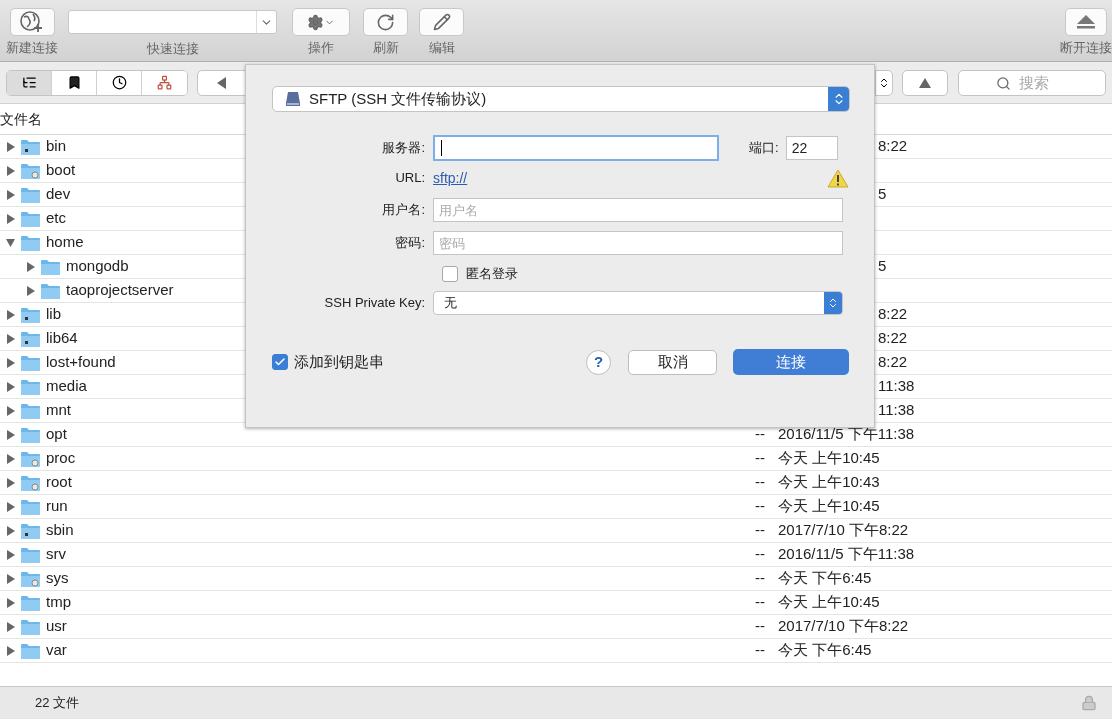  Describe the element at coordinates (97, 266) in the screenshot. I see `file-name: mongodb` at that location.